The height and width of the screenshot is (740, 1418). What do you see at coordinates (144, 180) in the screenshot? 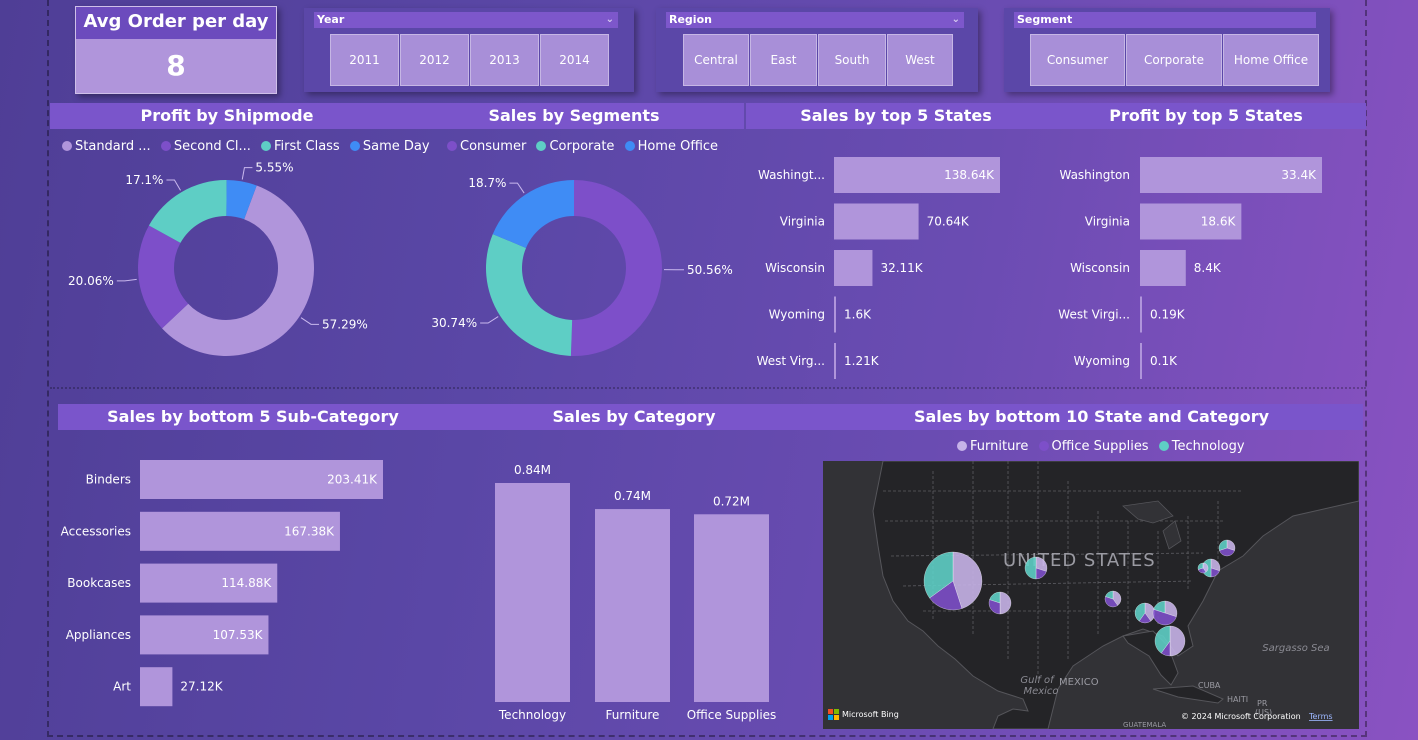
I see `slice-label: 17.1%` at bounding box center [144, 180].